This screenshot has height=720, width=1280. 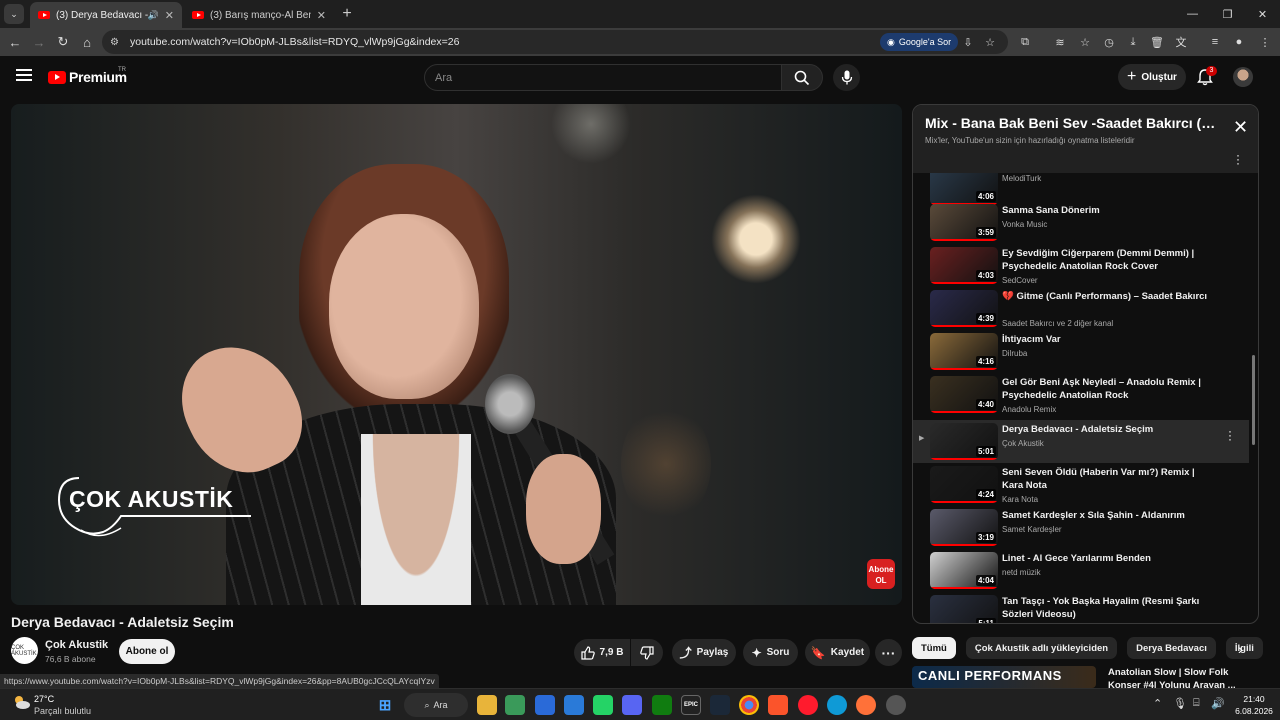 What do you see at coordinates (63, 42) in the screenshot?
I see `reload-icon: ↻` at bounding box center [63, 42].